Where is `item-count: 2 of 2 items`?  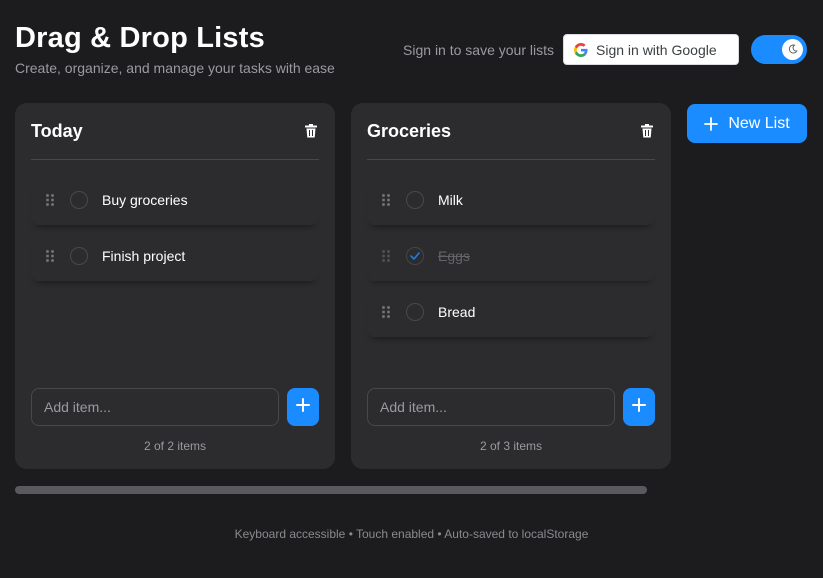
item-count: 2 of 2 items is located at coordinates (175, 446).